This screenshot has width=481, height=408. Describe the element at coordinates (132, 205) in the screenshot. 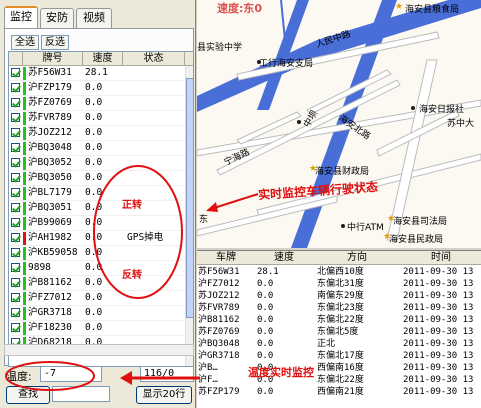

I see `annotation-forward: 正转` at that location.